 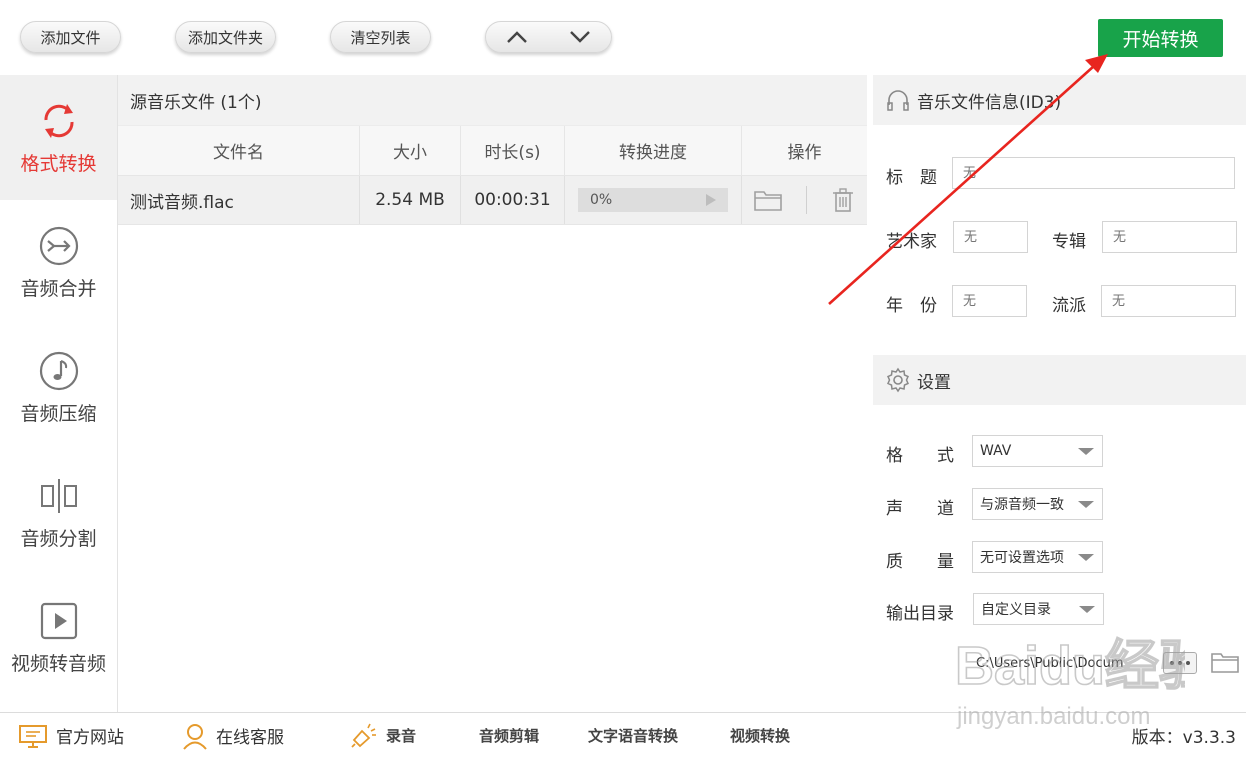 What do you see at coordinates (33, 736) in the screenshot?
I see `monitor-icon` at bounding box center [33, 736].